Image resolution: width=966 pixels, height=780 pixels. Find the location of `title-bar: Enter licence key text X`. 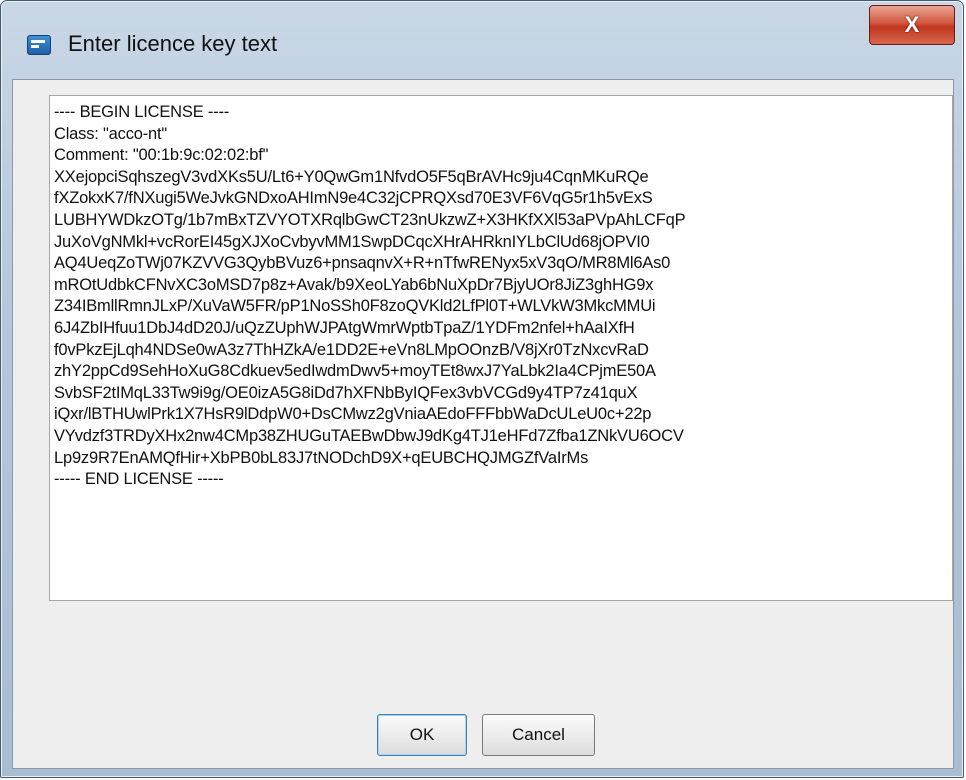

title-bar: Enter licence key text X is located at coordinates (482, 40).